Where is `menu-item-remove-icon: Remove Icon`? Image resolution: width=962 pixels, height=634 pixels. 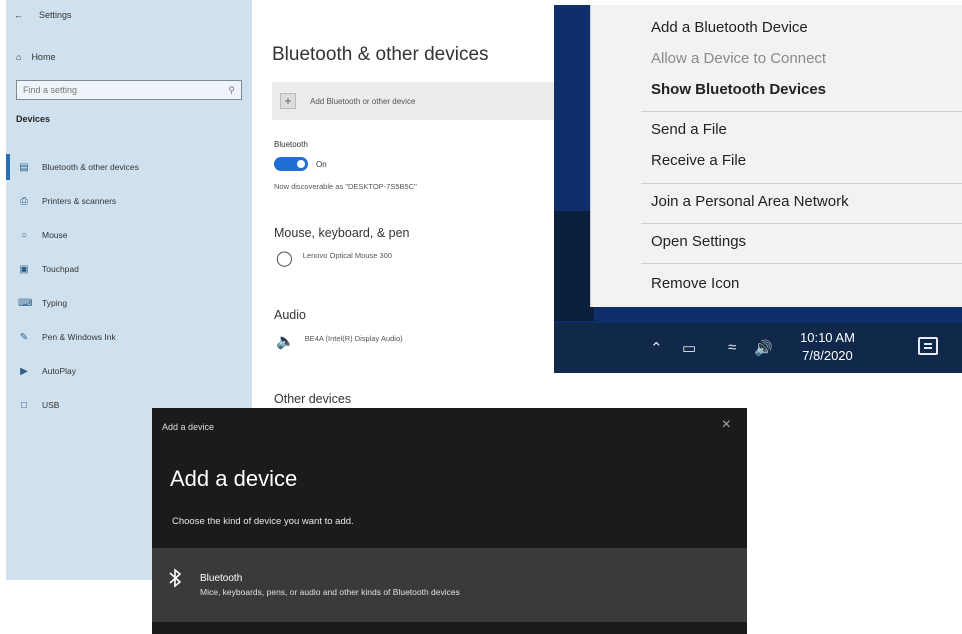
menu-item-remove-icon: Remove Icon is located at coordinates (695, 283).